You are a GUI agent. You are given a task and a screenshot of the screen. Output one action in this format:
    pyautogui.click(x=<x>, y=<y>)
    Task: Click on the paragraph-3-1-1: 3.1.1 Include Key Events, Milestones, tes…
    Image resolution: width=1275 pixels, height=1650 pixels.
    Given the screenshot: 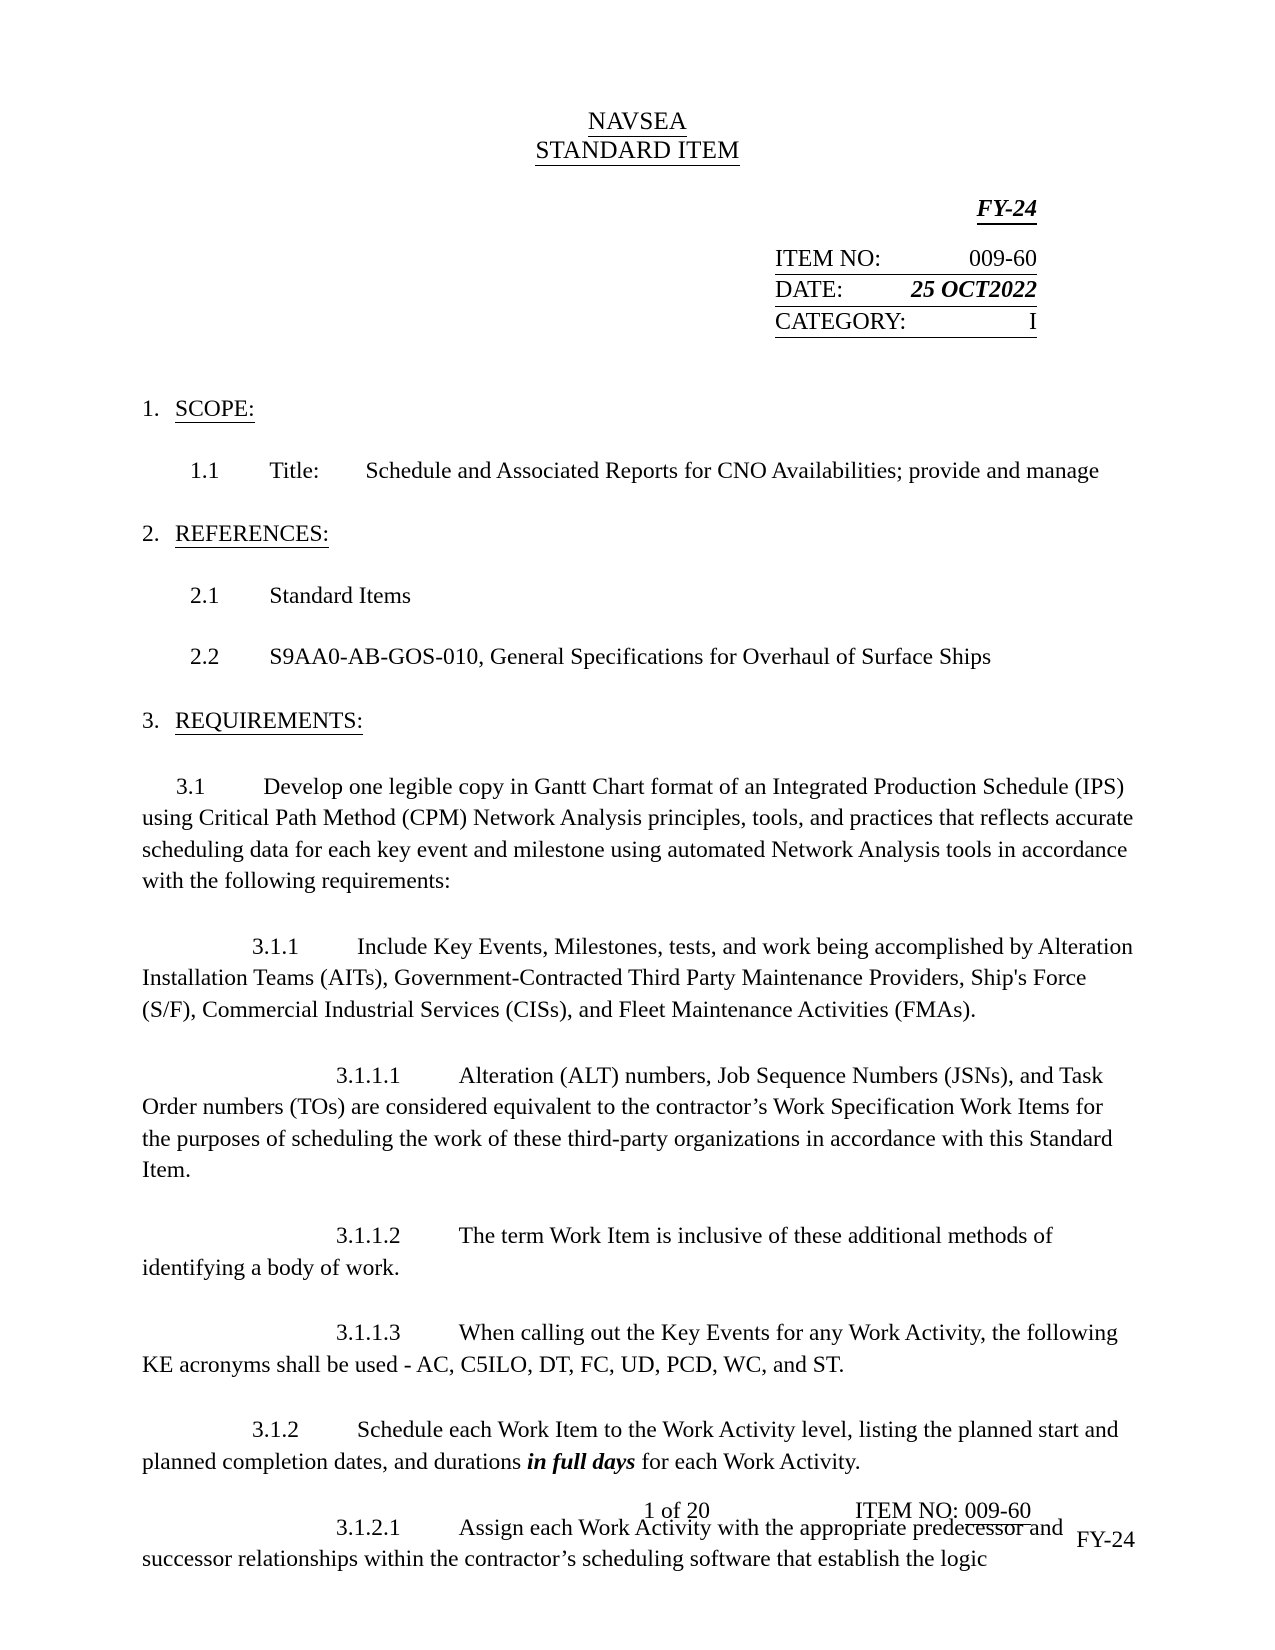 What is the action you would take?
    pyautogui.click(x=638, y=979)
    